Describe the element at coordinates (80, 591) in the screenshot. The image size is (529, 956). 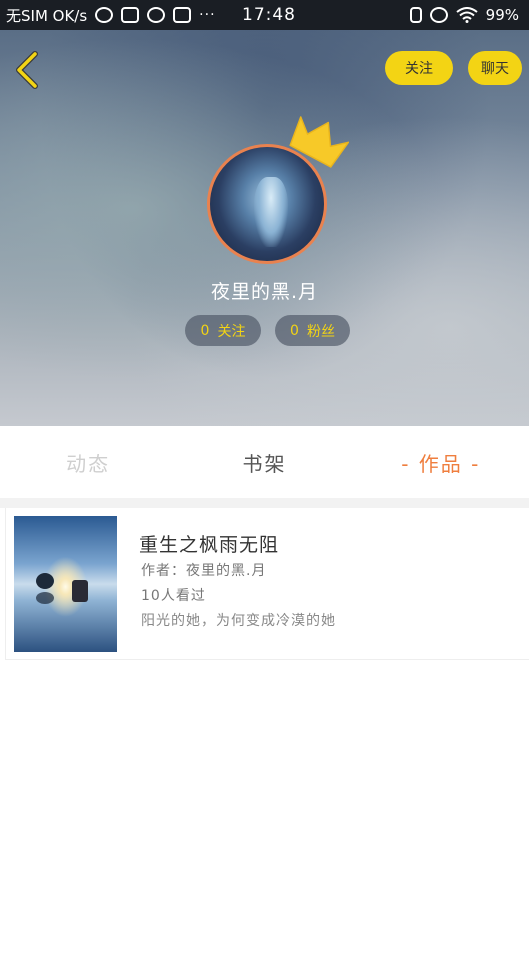
I see `cover-figure` at that location.